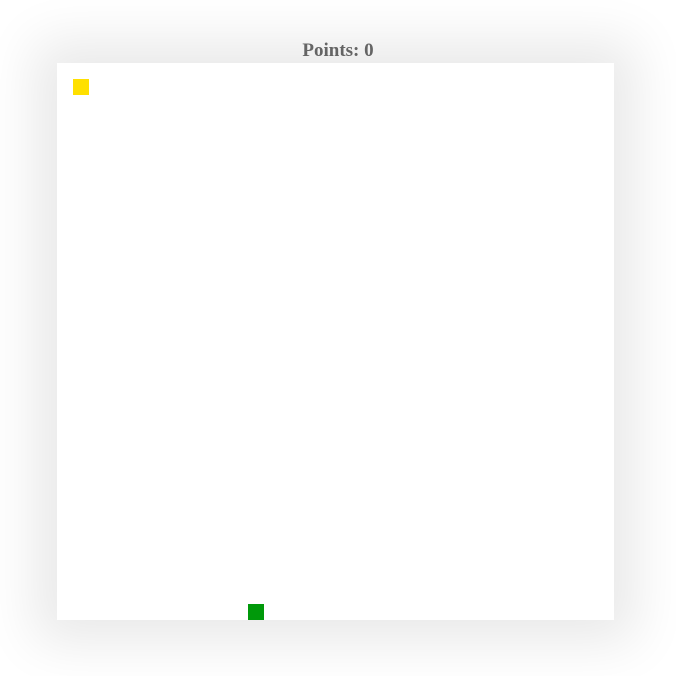  What do you see at coordinates (338, 50) in the screenshot?
I see `score-display: Points: 0` at bounding box center [338, 50].